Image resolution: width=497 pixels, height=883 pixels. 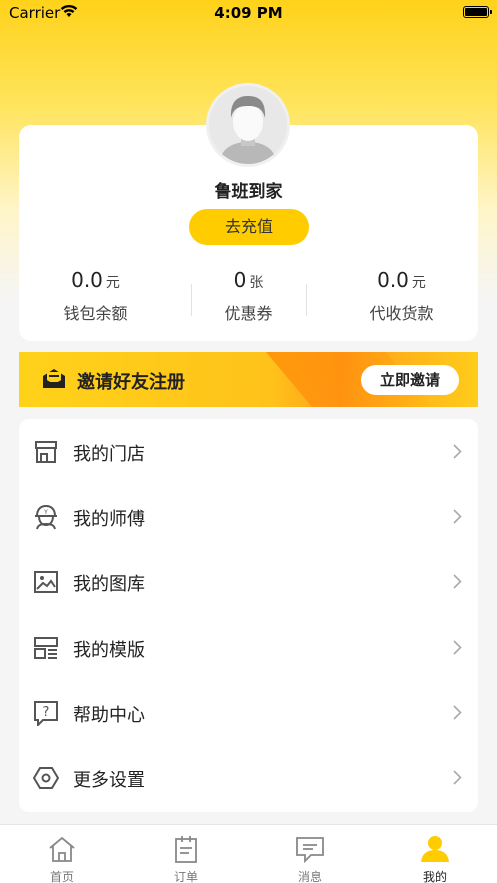 I want to click on template-icon, so click(x=46, y=648).